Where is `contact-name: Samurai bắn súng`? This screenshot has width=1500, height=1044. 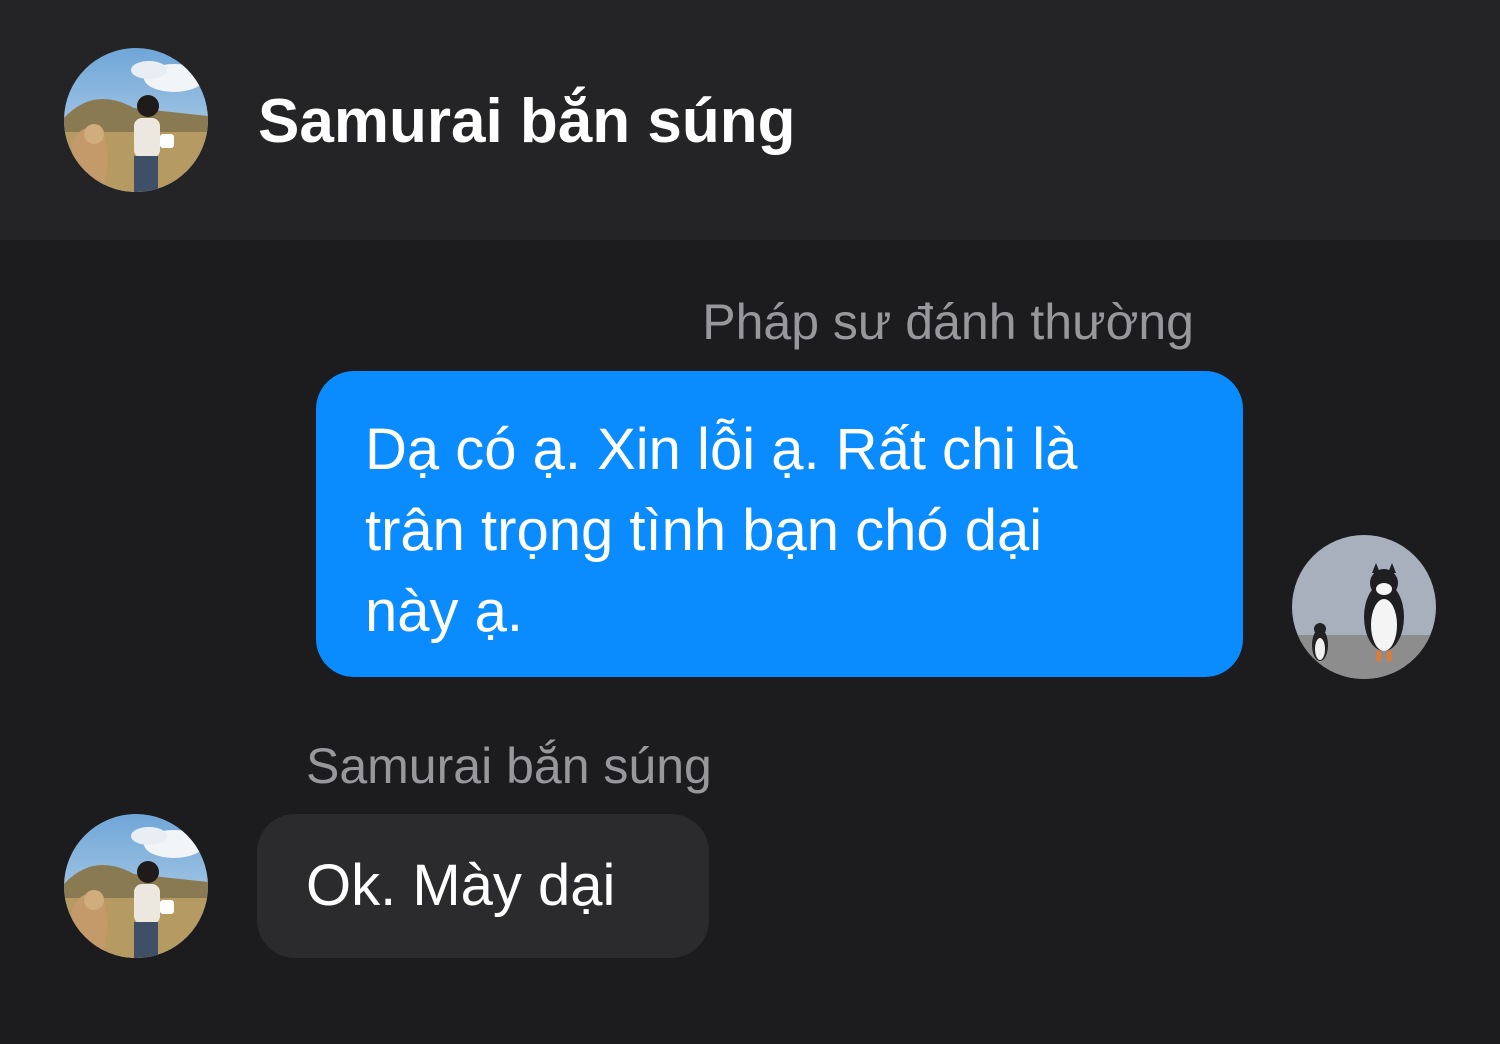 contact-name: Samurai bắn súng is located at coordinates (526, 122).